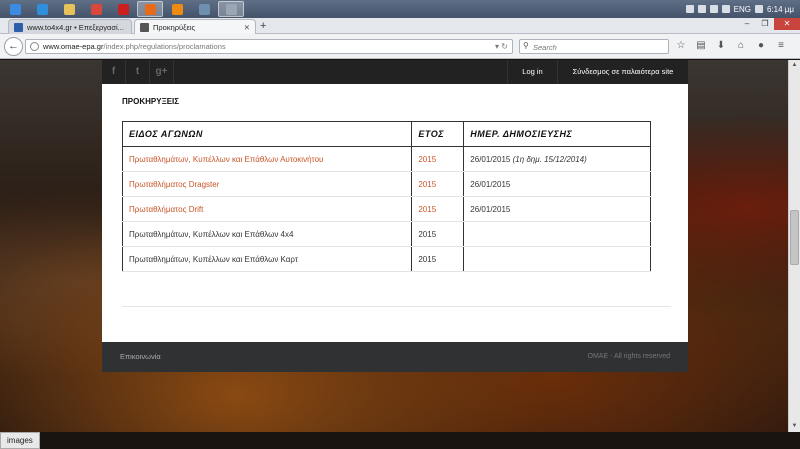 The image size is (800, 449). Describe the element at coordinates (386, 134) in the screenshot. I see `table-header-row: ΕΙΔΟΣ ΑΓΩΝΩΝ ΕΤΟΣ ΗΜΕΡ. ΔΗΜΟΣΙΕΥΣΗΣ` at that location.